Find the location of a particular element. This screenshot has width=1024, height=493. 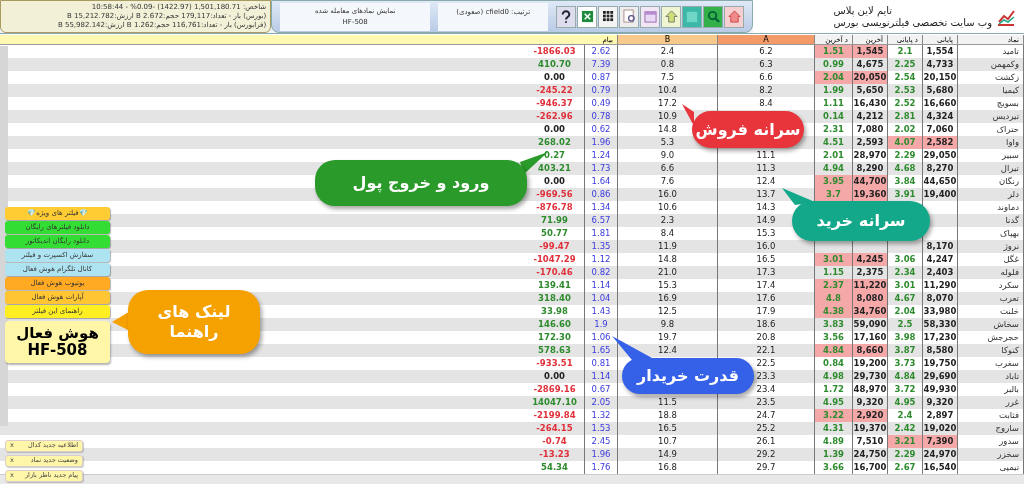

grid-icon is located at coordinates (608, 16).